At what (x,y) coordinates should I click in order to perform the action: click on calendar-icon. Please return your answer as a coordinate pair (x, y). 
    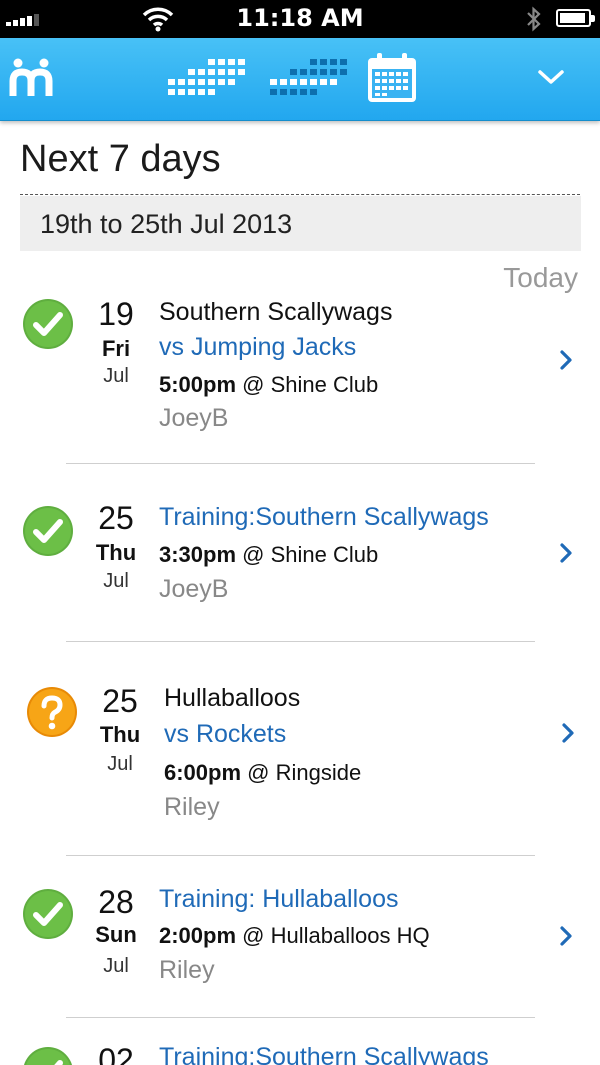
    Looking at the image, I should click on (392, 78).